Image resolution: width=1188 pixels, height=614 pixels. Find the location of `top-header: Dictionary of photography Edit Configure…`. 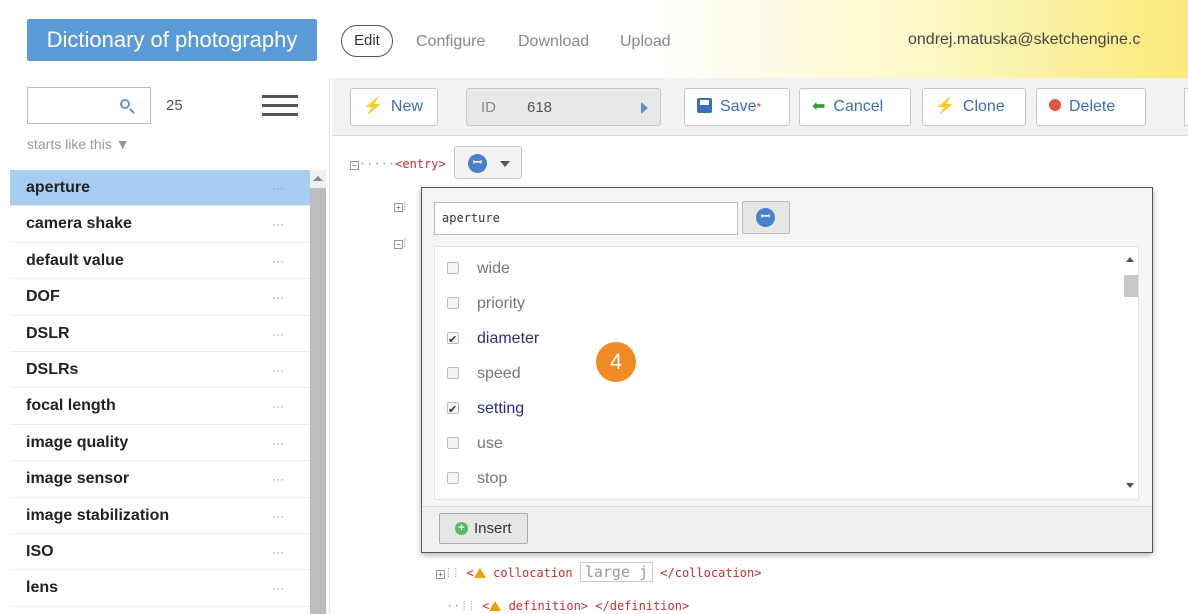

top-header: Dictionary of photography Edit Configure… is located at coordinates (594, 39).